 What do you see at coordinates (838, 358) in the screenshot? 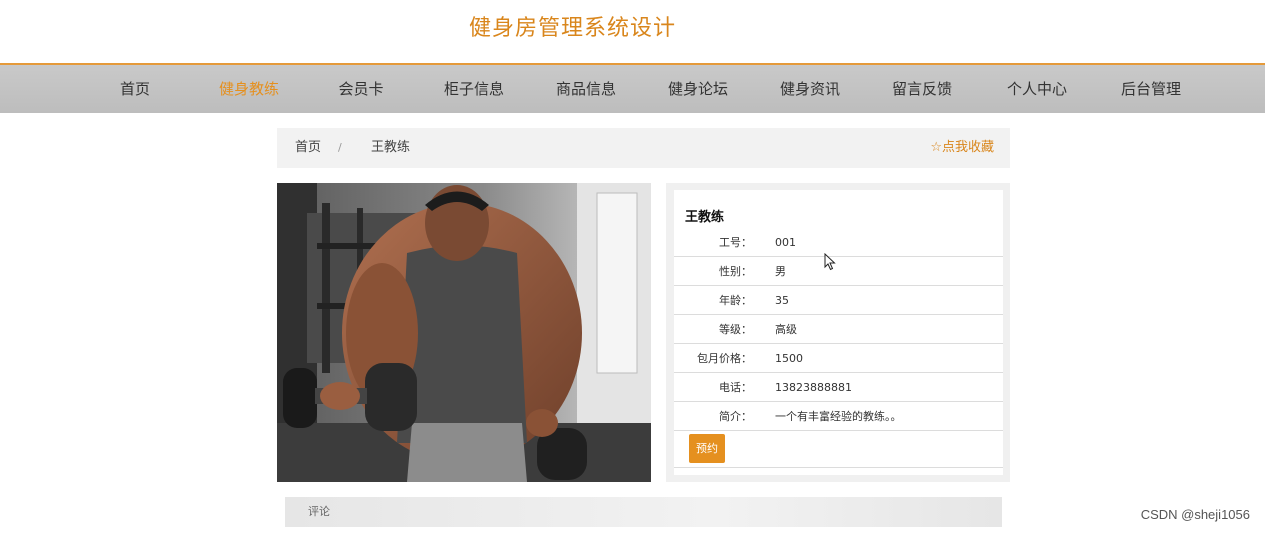
I see `info-row-monthly-price: 包月价格： 1500` at bounding box center [838, 358].